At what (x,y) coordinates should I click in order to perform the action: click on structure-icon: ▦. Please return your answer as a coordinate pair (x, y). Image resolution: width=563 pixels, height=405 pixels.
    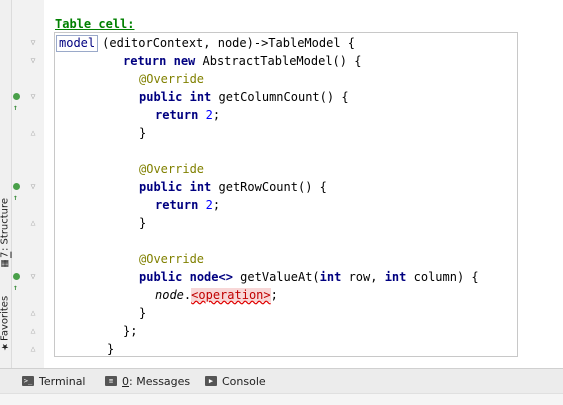
    Looking at the image, I should click on (5, 262).